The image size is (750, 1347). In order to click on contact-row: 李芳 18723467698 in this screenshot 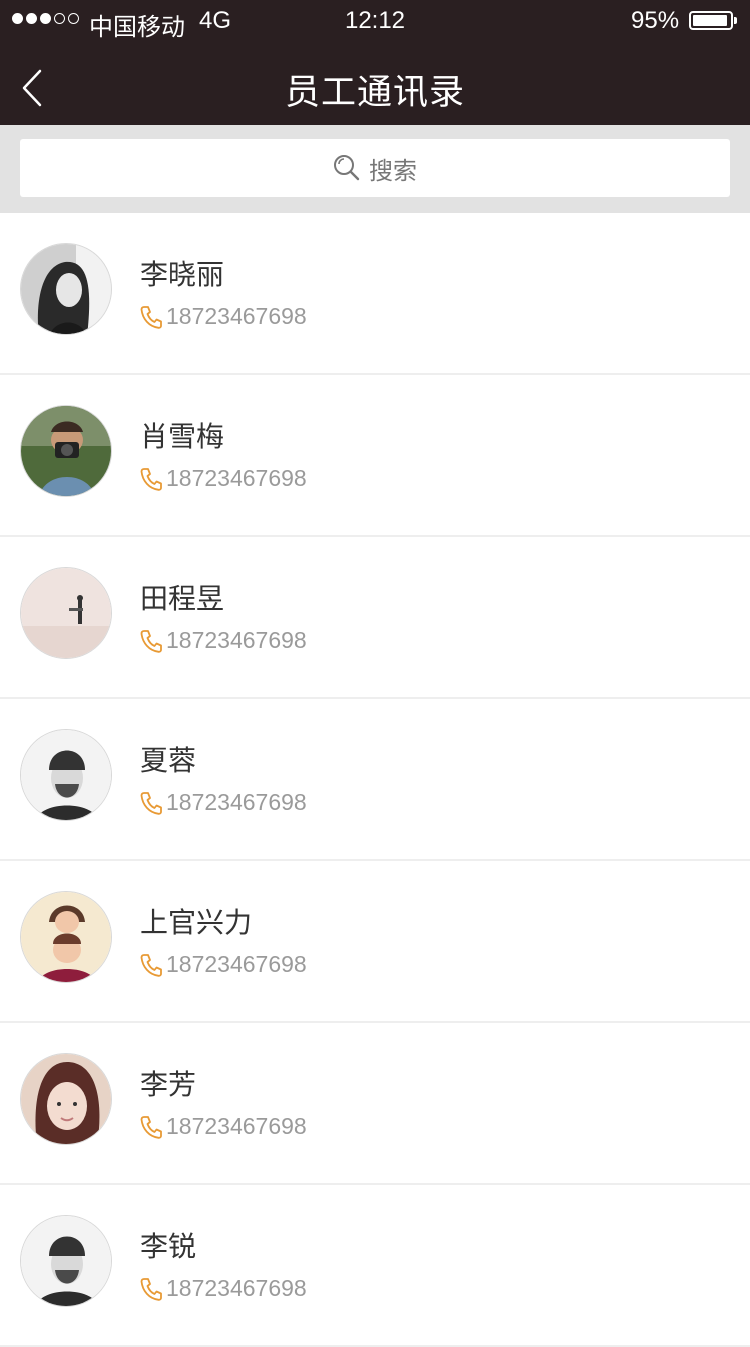, I will do `click(375, 1104)`.